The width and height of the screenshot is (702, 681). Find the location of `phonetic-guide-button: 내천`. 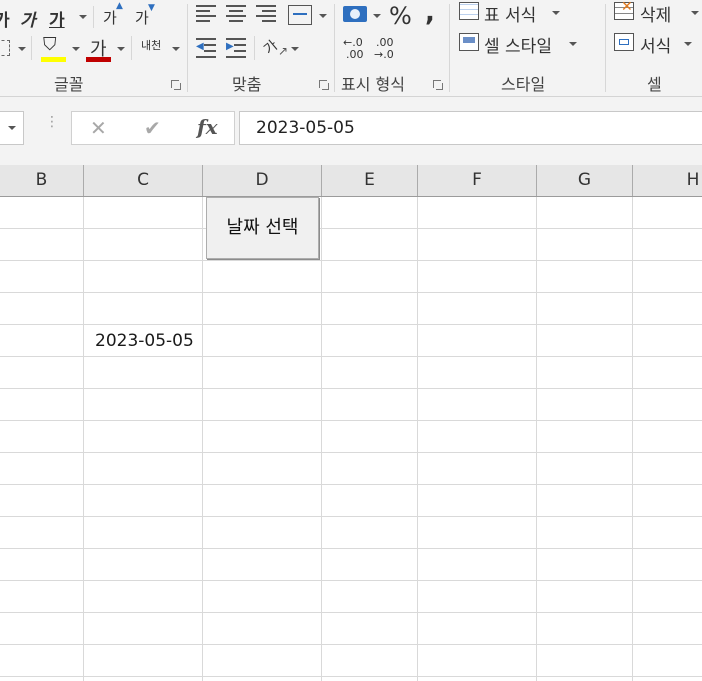

phonetic-guide-button: 내천 is located at coordinates (151, 45).